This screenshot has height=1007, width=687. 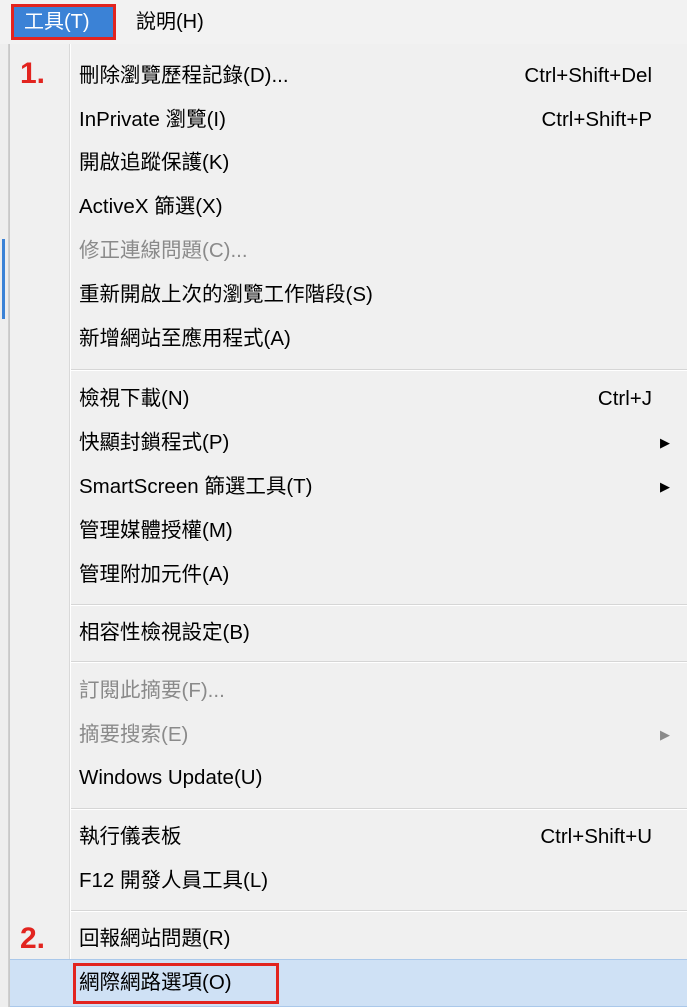 I want to click on menu-item-label: 管理附加元件(A), so click(x=154, y=574).